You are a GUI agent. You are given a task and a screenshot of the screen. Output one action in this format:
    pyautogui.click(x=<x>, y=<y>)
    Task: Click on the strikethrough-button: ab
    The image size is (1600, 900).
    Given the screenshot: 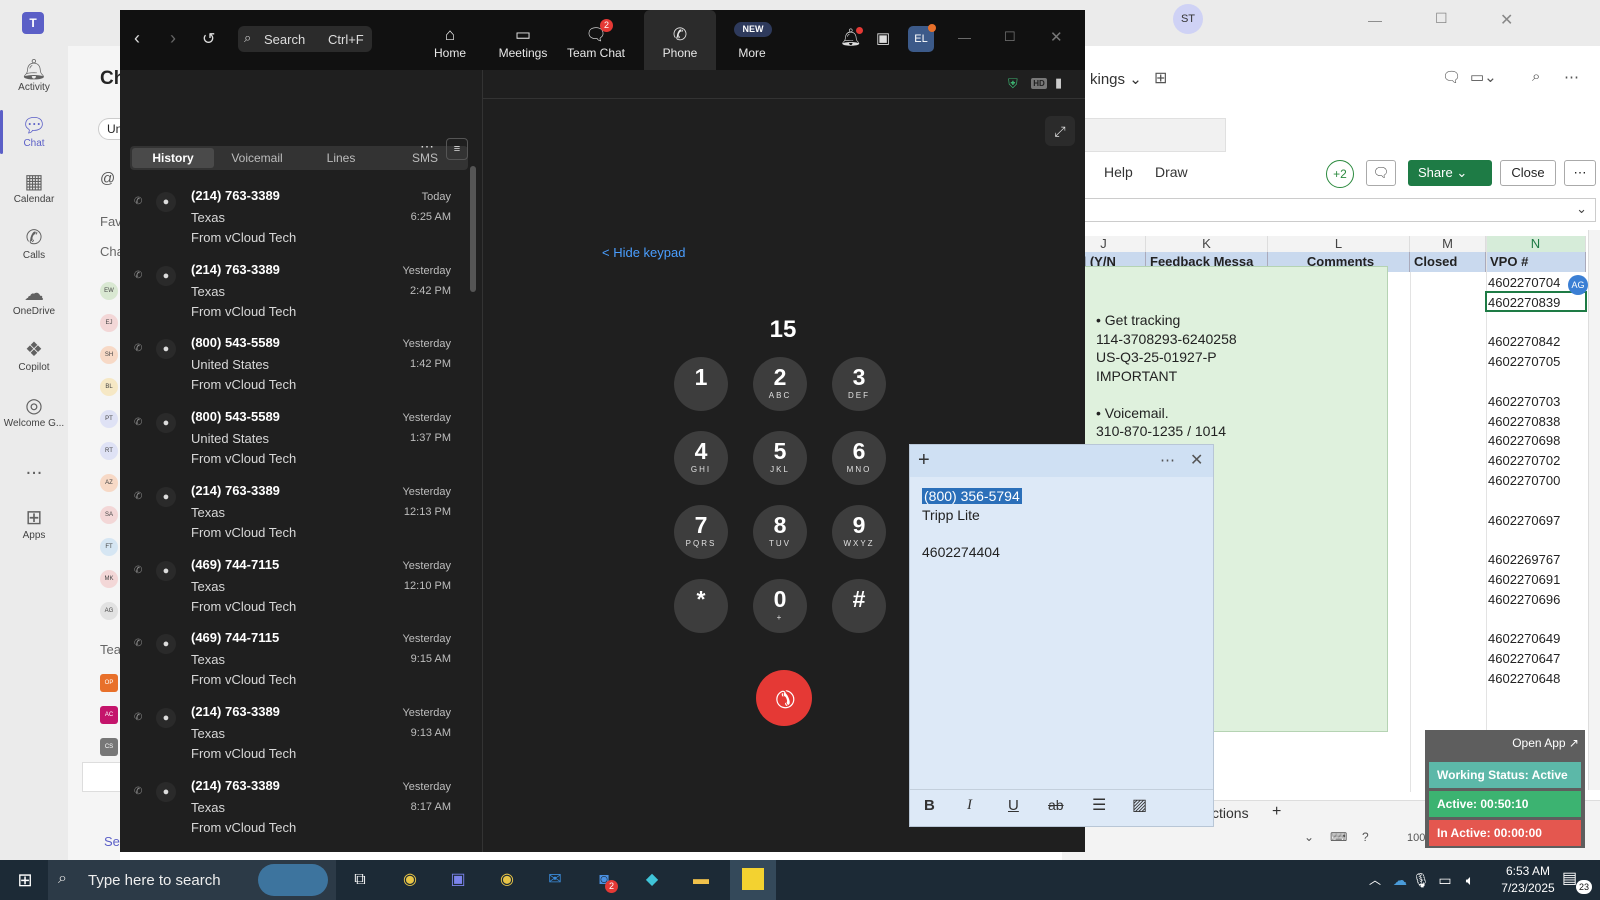 What is the action you would take?
    pyautogui.click(x=1056, y=805)
    